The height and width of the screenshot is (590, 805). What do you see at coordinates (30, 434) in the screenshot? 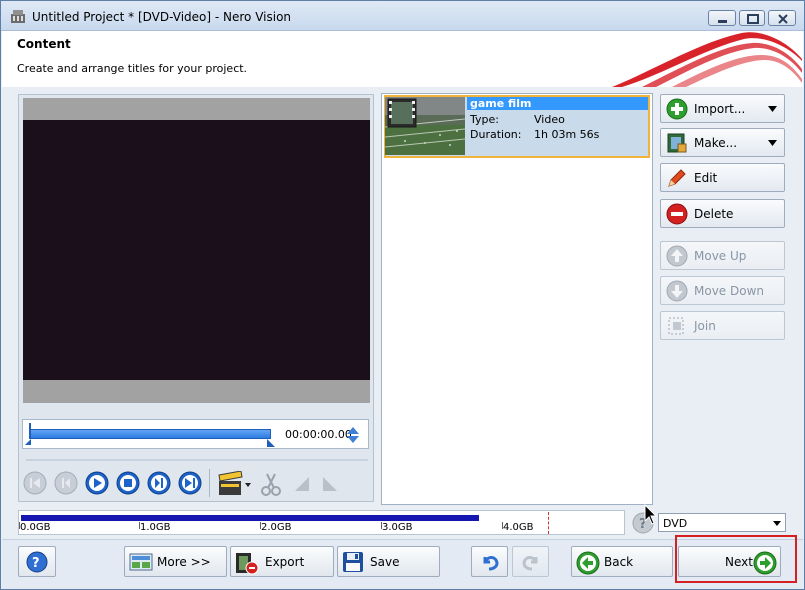
I see `timeline-start-handle` at bounding box center [30, 434].